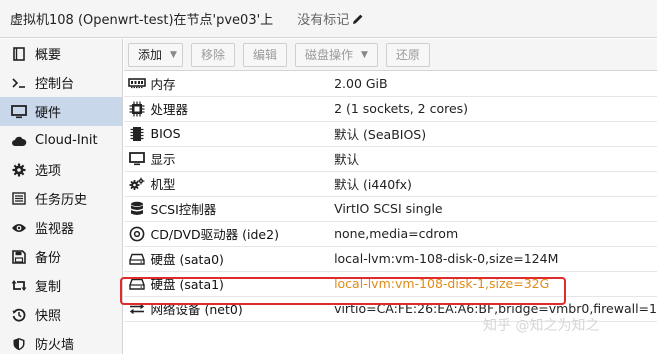 The height and width of the screenshot is (354, 657). I want to click on retweet-icon, so click(18, 286).